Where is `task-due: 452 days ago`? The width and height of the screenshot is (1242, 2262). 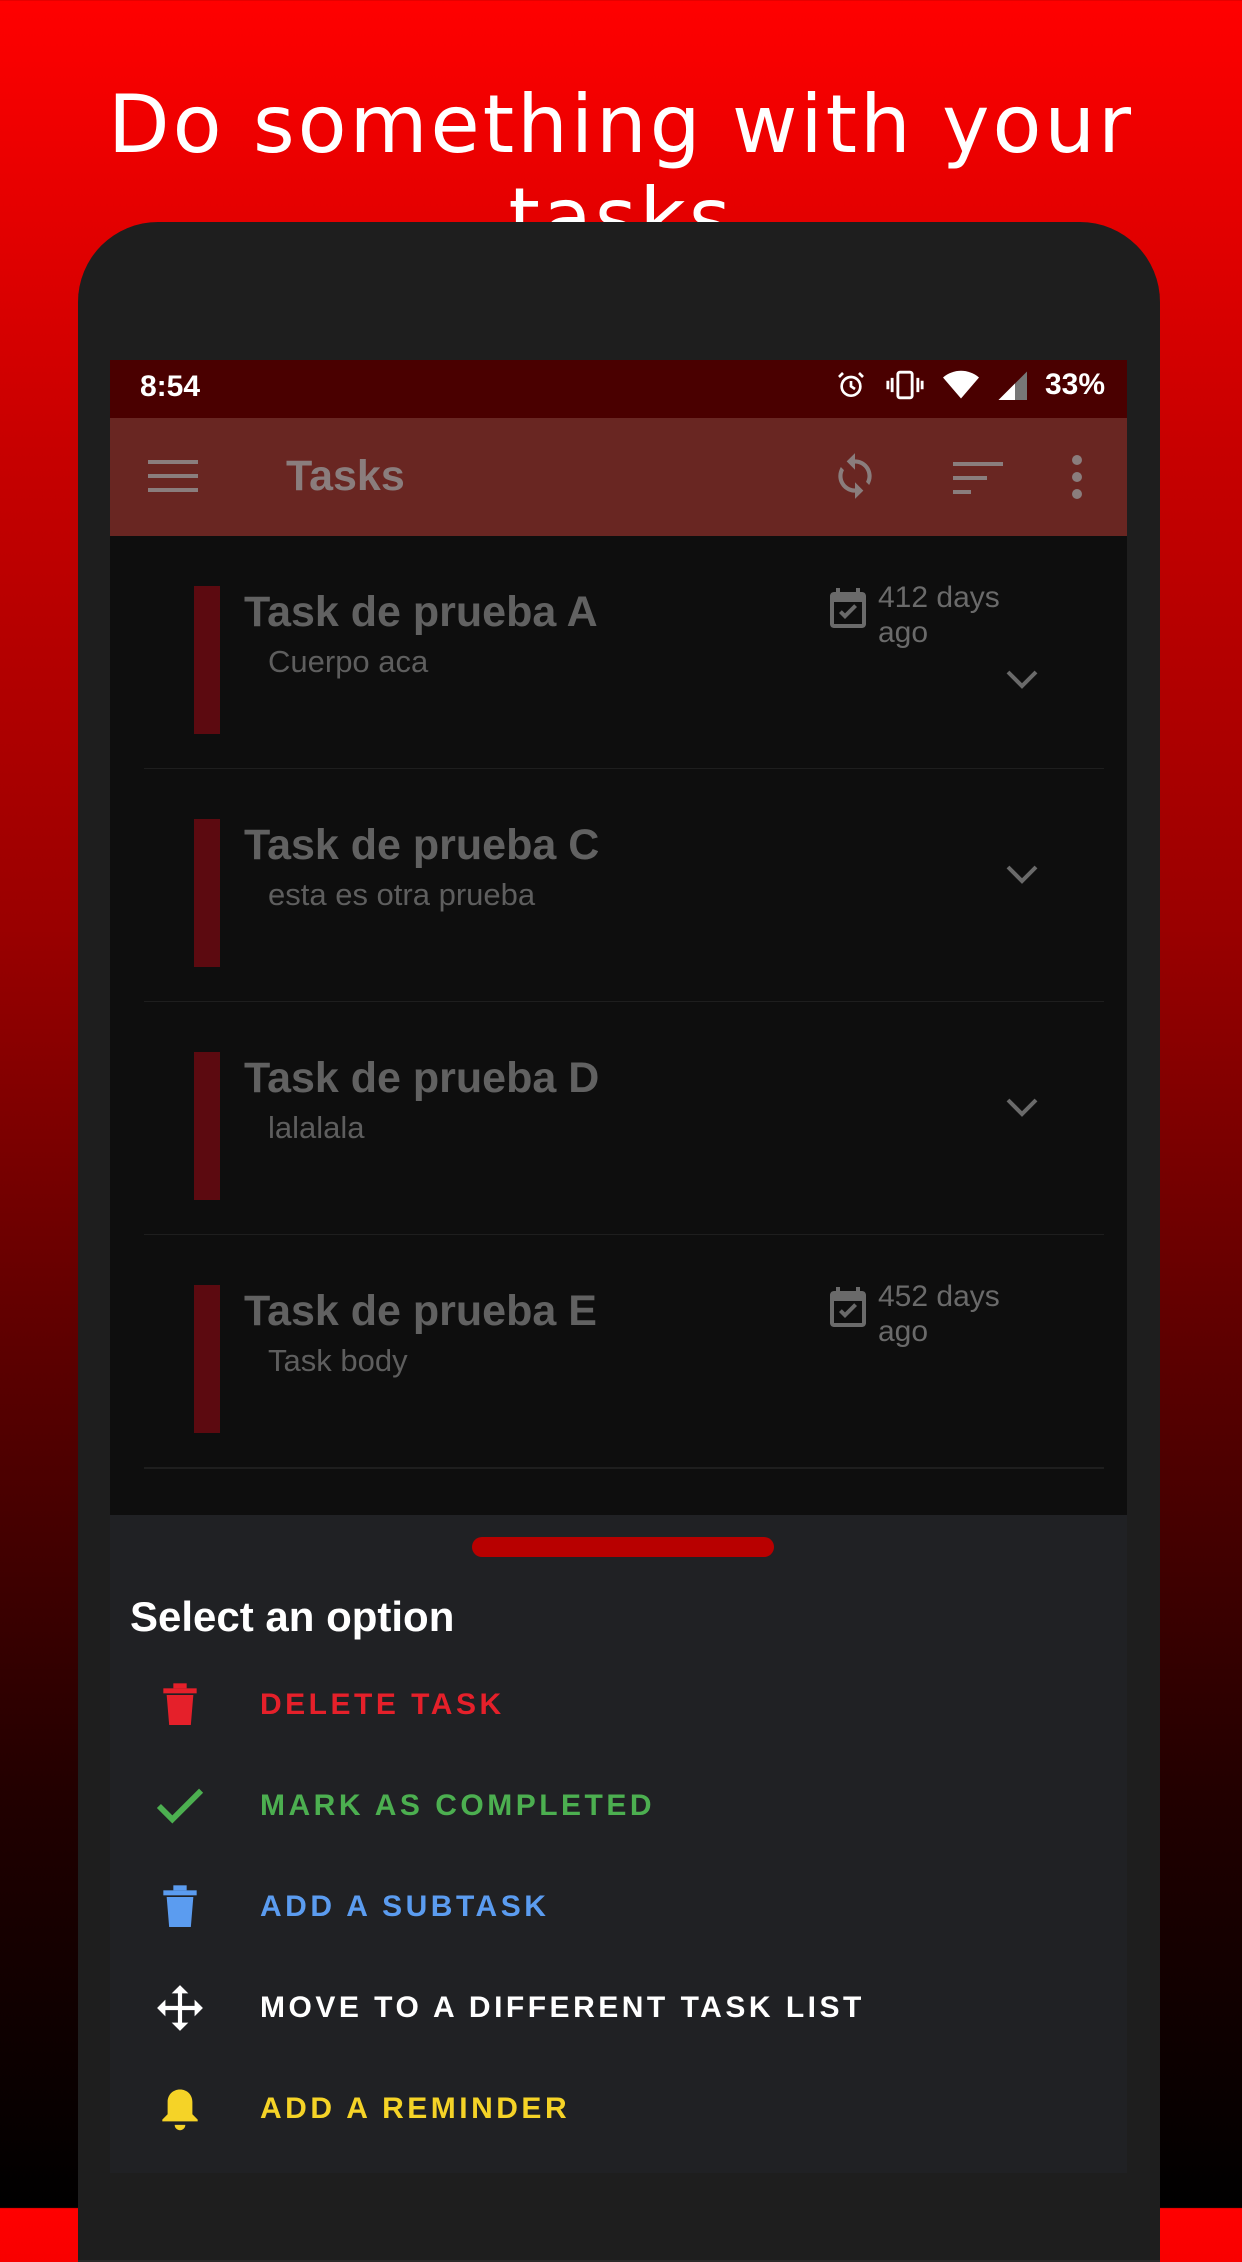 task-due: 452 days ago is located at coordinates (924, 1314).